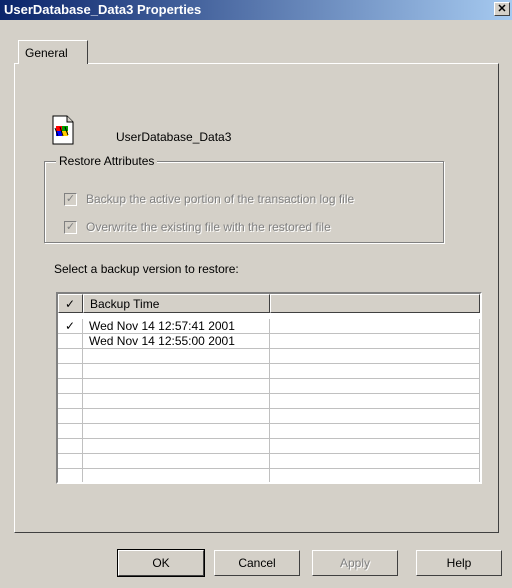  I want to click on row-check-mark: ✓, so click(70, 326).